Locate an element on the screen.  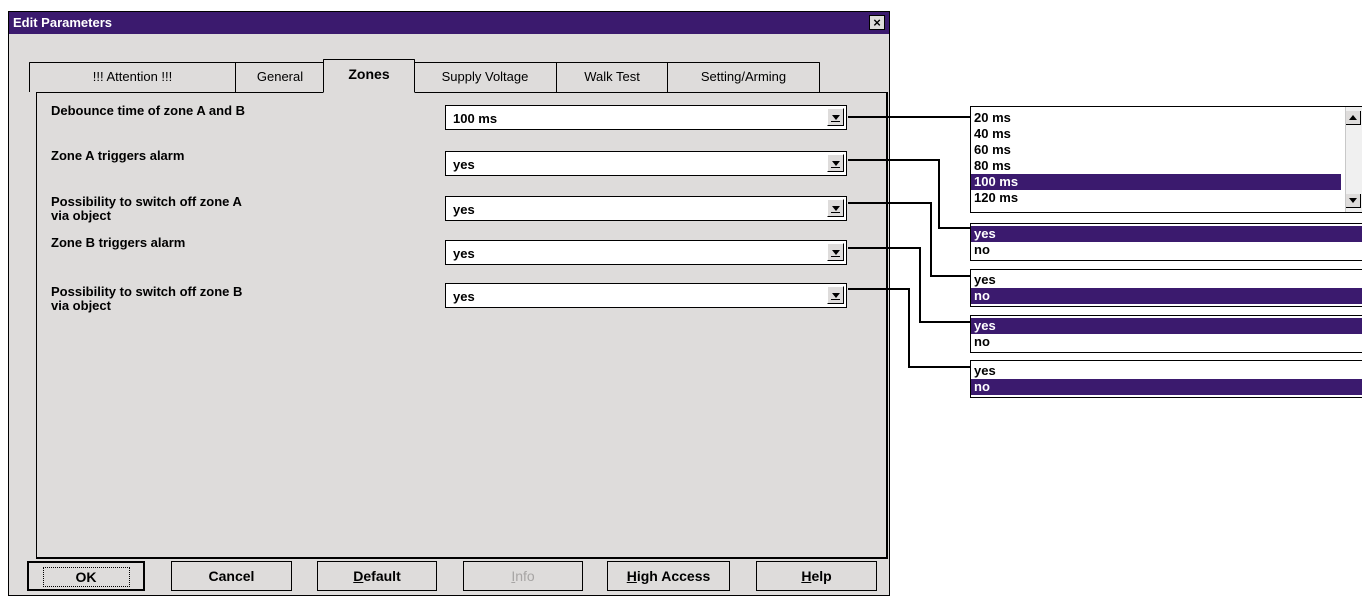
info-button: Info is located at coordinates (523, 576).